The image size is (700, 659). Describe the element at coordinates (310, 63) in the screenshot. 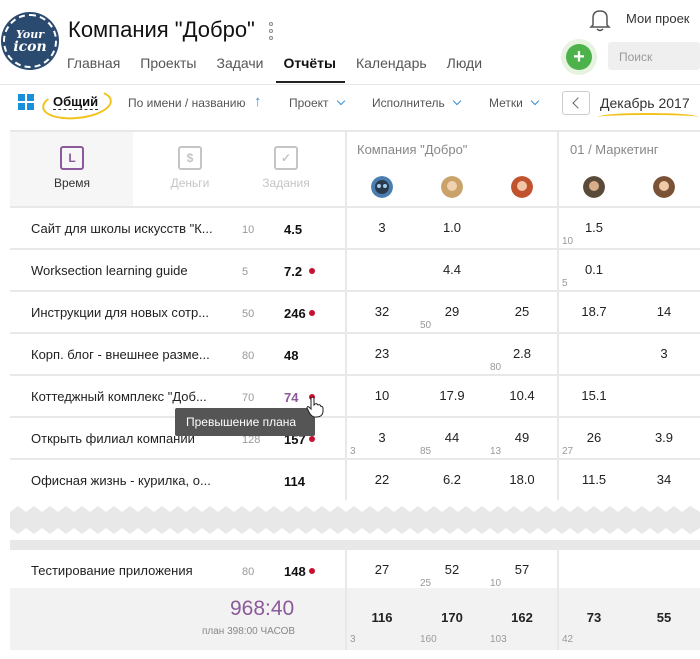

I see `nav-item-reports: Отчёты` at that location.